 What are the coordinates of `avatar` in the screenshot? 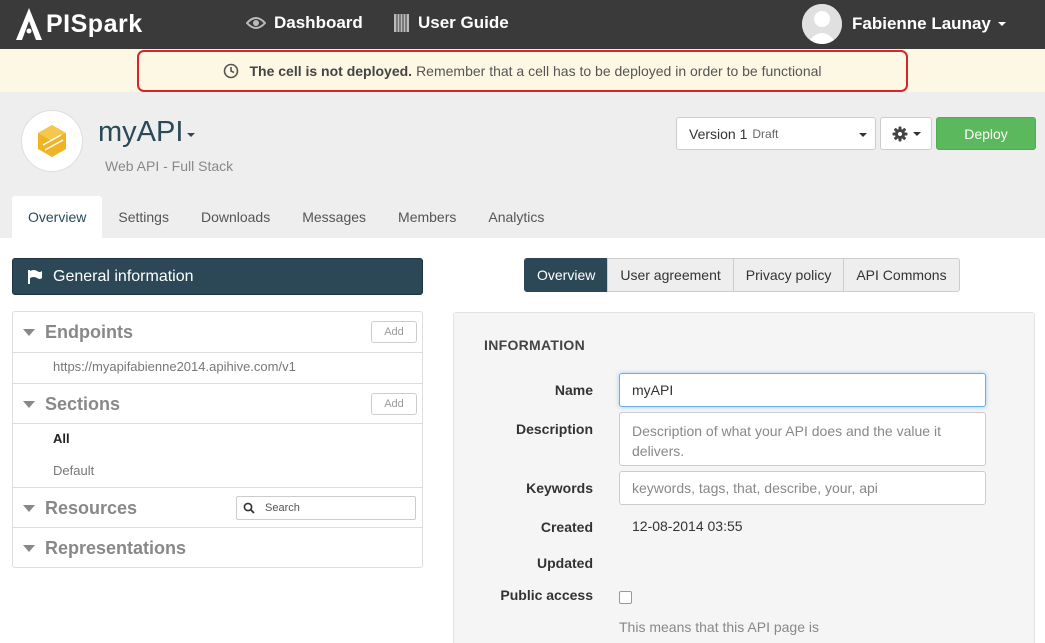 It's located at (822, 24).